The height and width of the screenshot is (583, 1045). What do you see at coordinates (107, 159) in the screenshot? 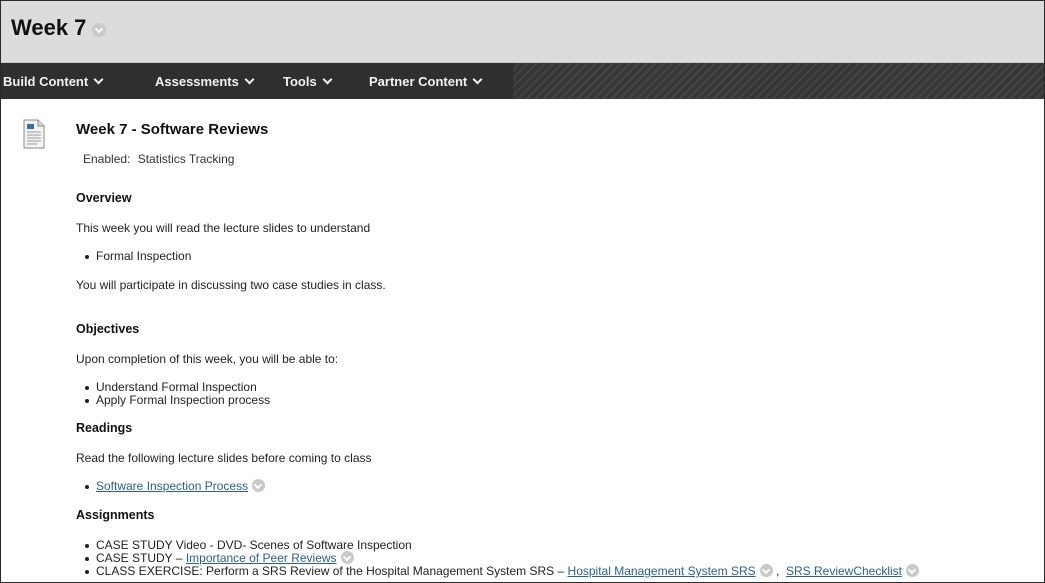
I see `enabled-label: Enabled:` at bounding box center [107, 159].